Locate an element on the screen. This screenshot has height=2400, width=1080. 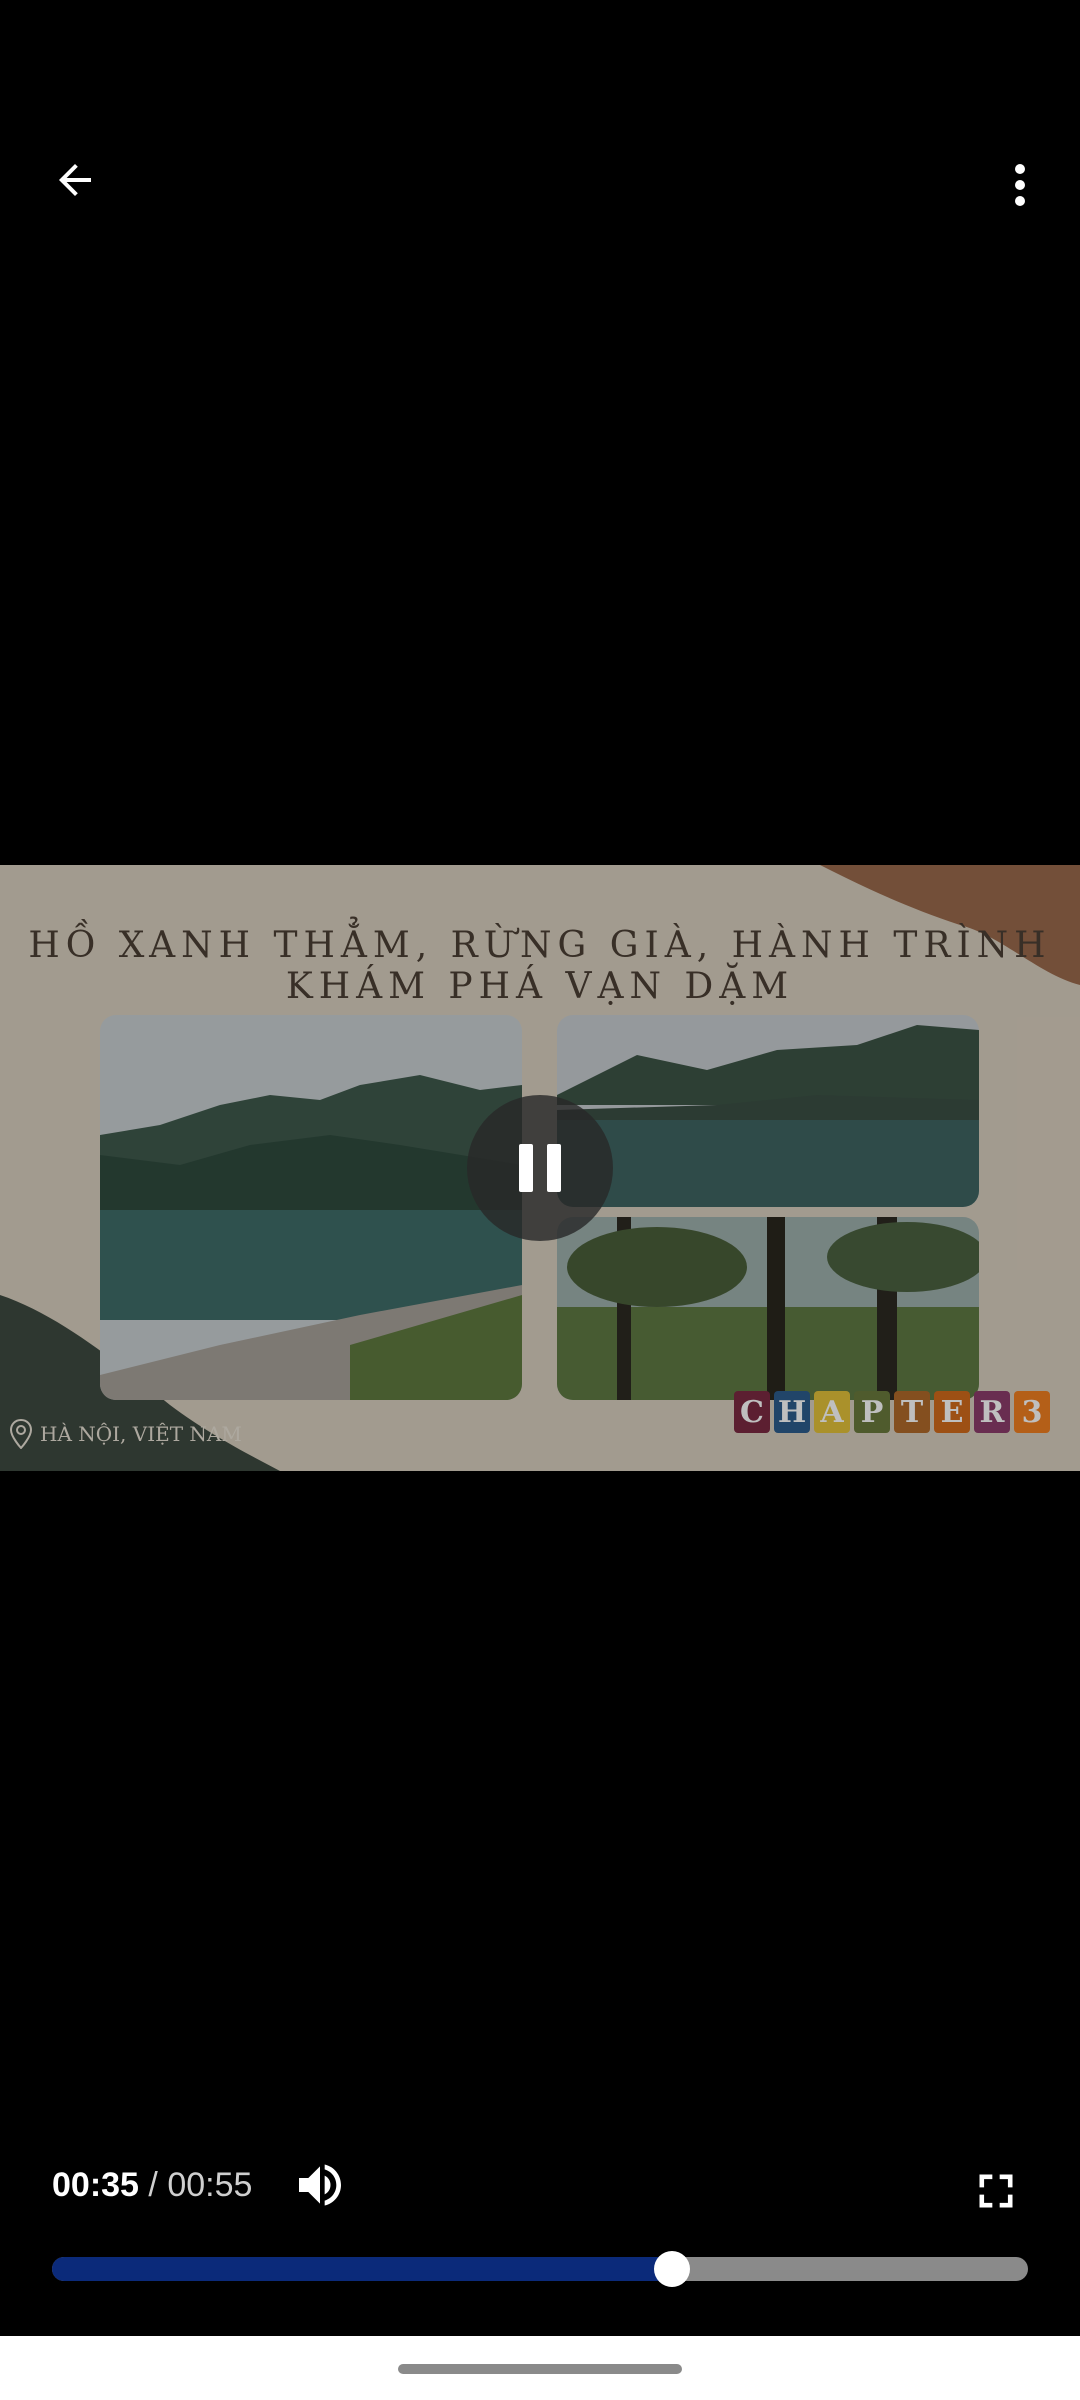
more-vert-icon is located at coordinates (1020, 185).